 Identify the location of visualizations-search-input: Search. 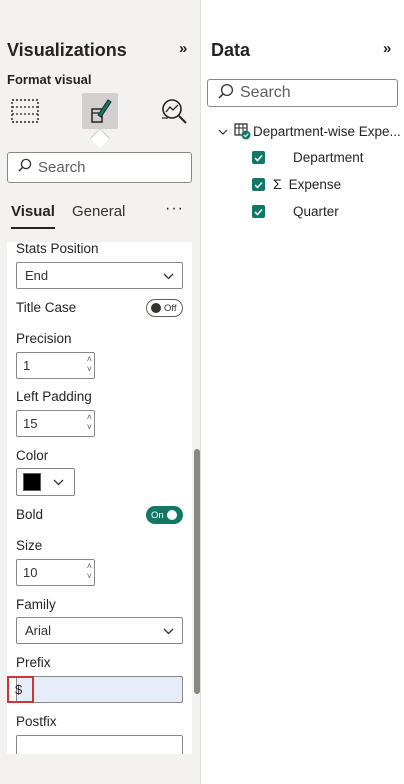
(99, 167).